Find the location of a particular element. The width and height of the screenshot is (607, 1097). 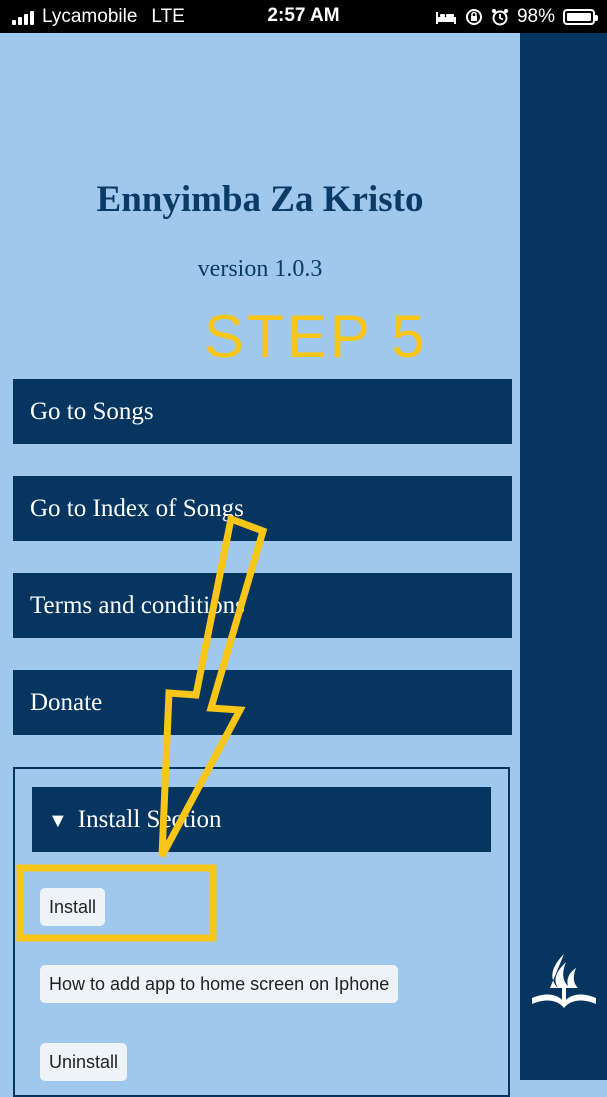

app-title: Ennyimba Za Kristo is located at coordinates (260, 199).